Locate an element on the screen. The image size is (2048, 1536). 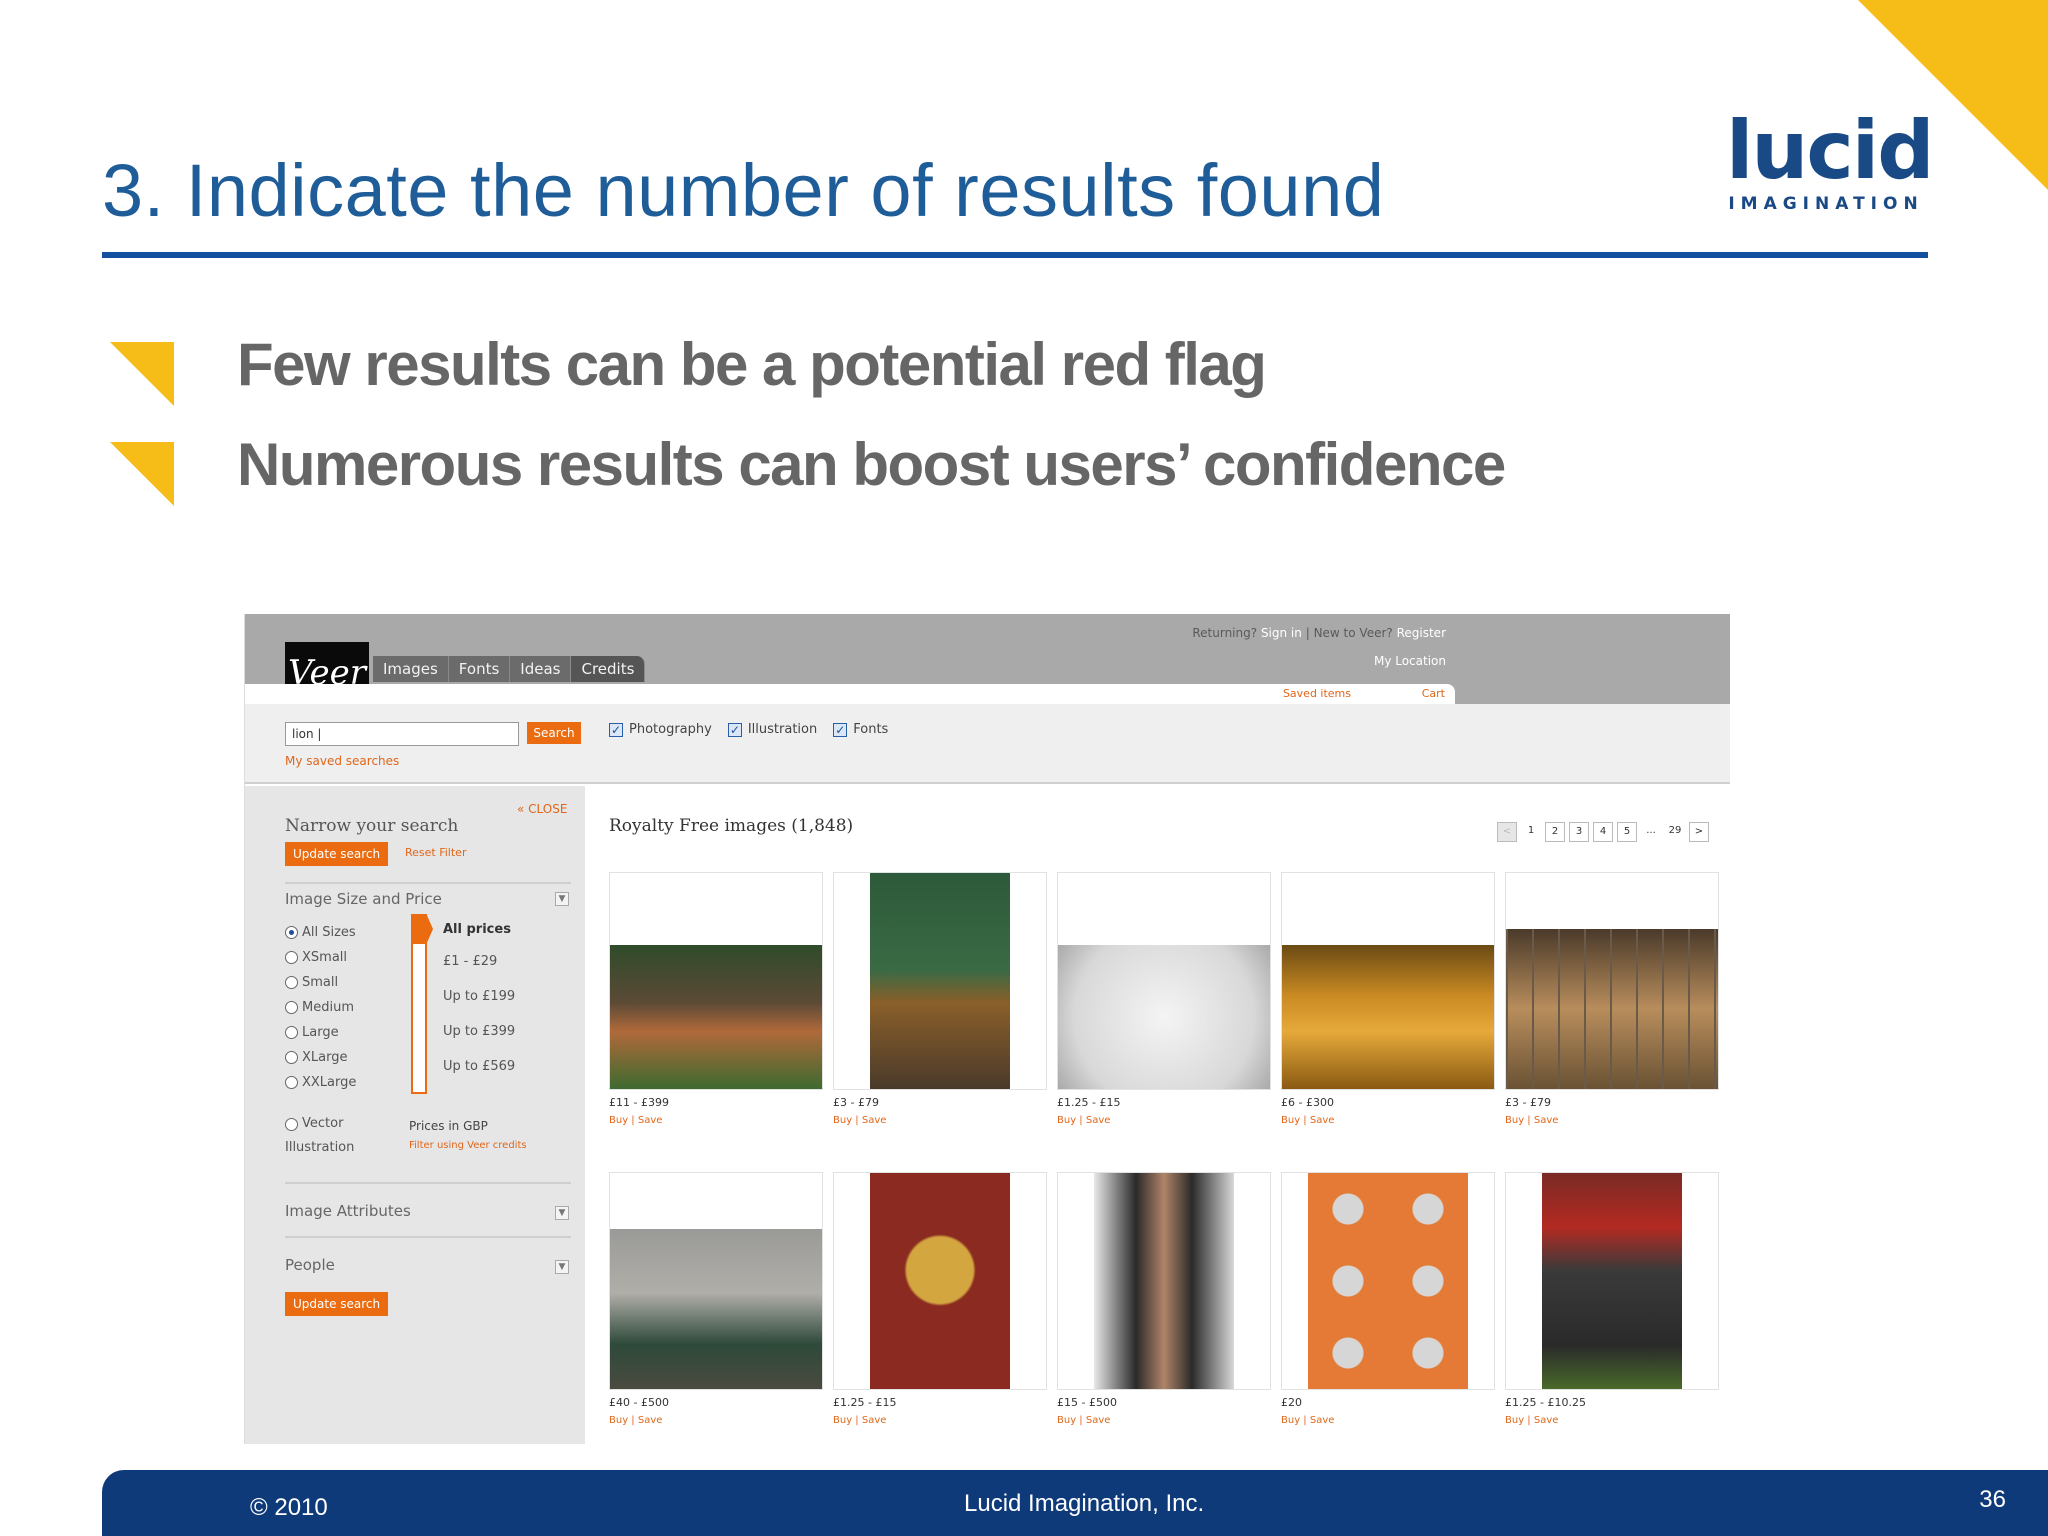
image-attributes-heading: Image Attributes is located at coordinates (348, 1211).